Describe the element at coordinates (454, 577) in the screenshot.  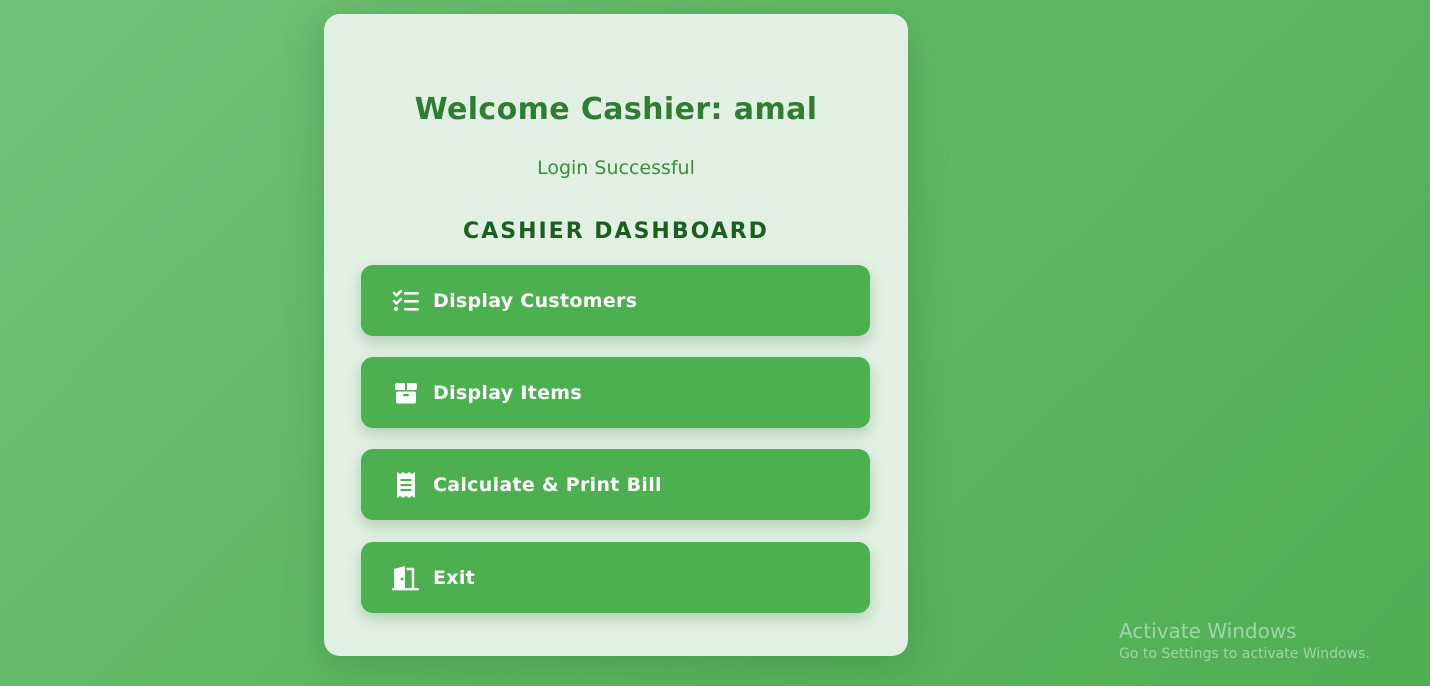
I see `exit-label: Exit` at that location.